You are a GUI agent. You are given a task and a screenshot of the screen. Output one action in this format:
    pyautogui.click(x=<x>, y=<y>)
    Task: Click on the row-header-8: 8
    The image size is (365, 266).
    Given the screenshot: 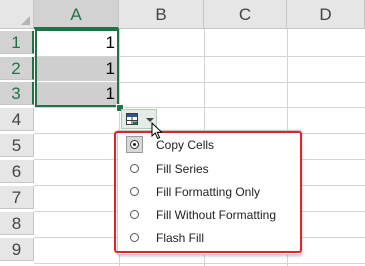 What is the action you would take?
    pyautogui.click(x=17, y=223)
    